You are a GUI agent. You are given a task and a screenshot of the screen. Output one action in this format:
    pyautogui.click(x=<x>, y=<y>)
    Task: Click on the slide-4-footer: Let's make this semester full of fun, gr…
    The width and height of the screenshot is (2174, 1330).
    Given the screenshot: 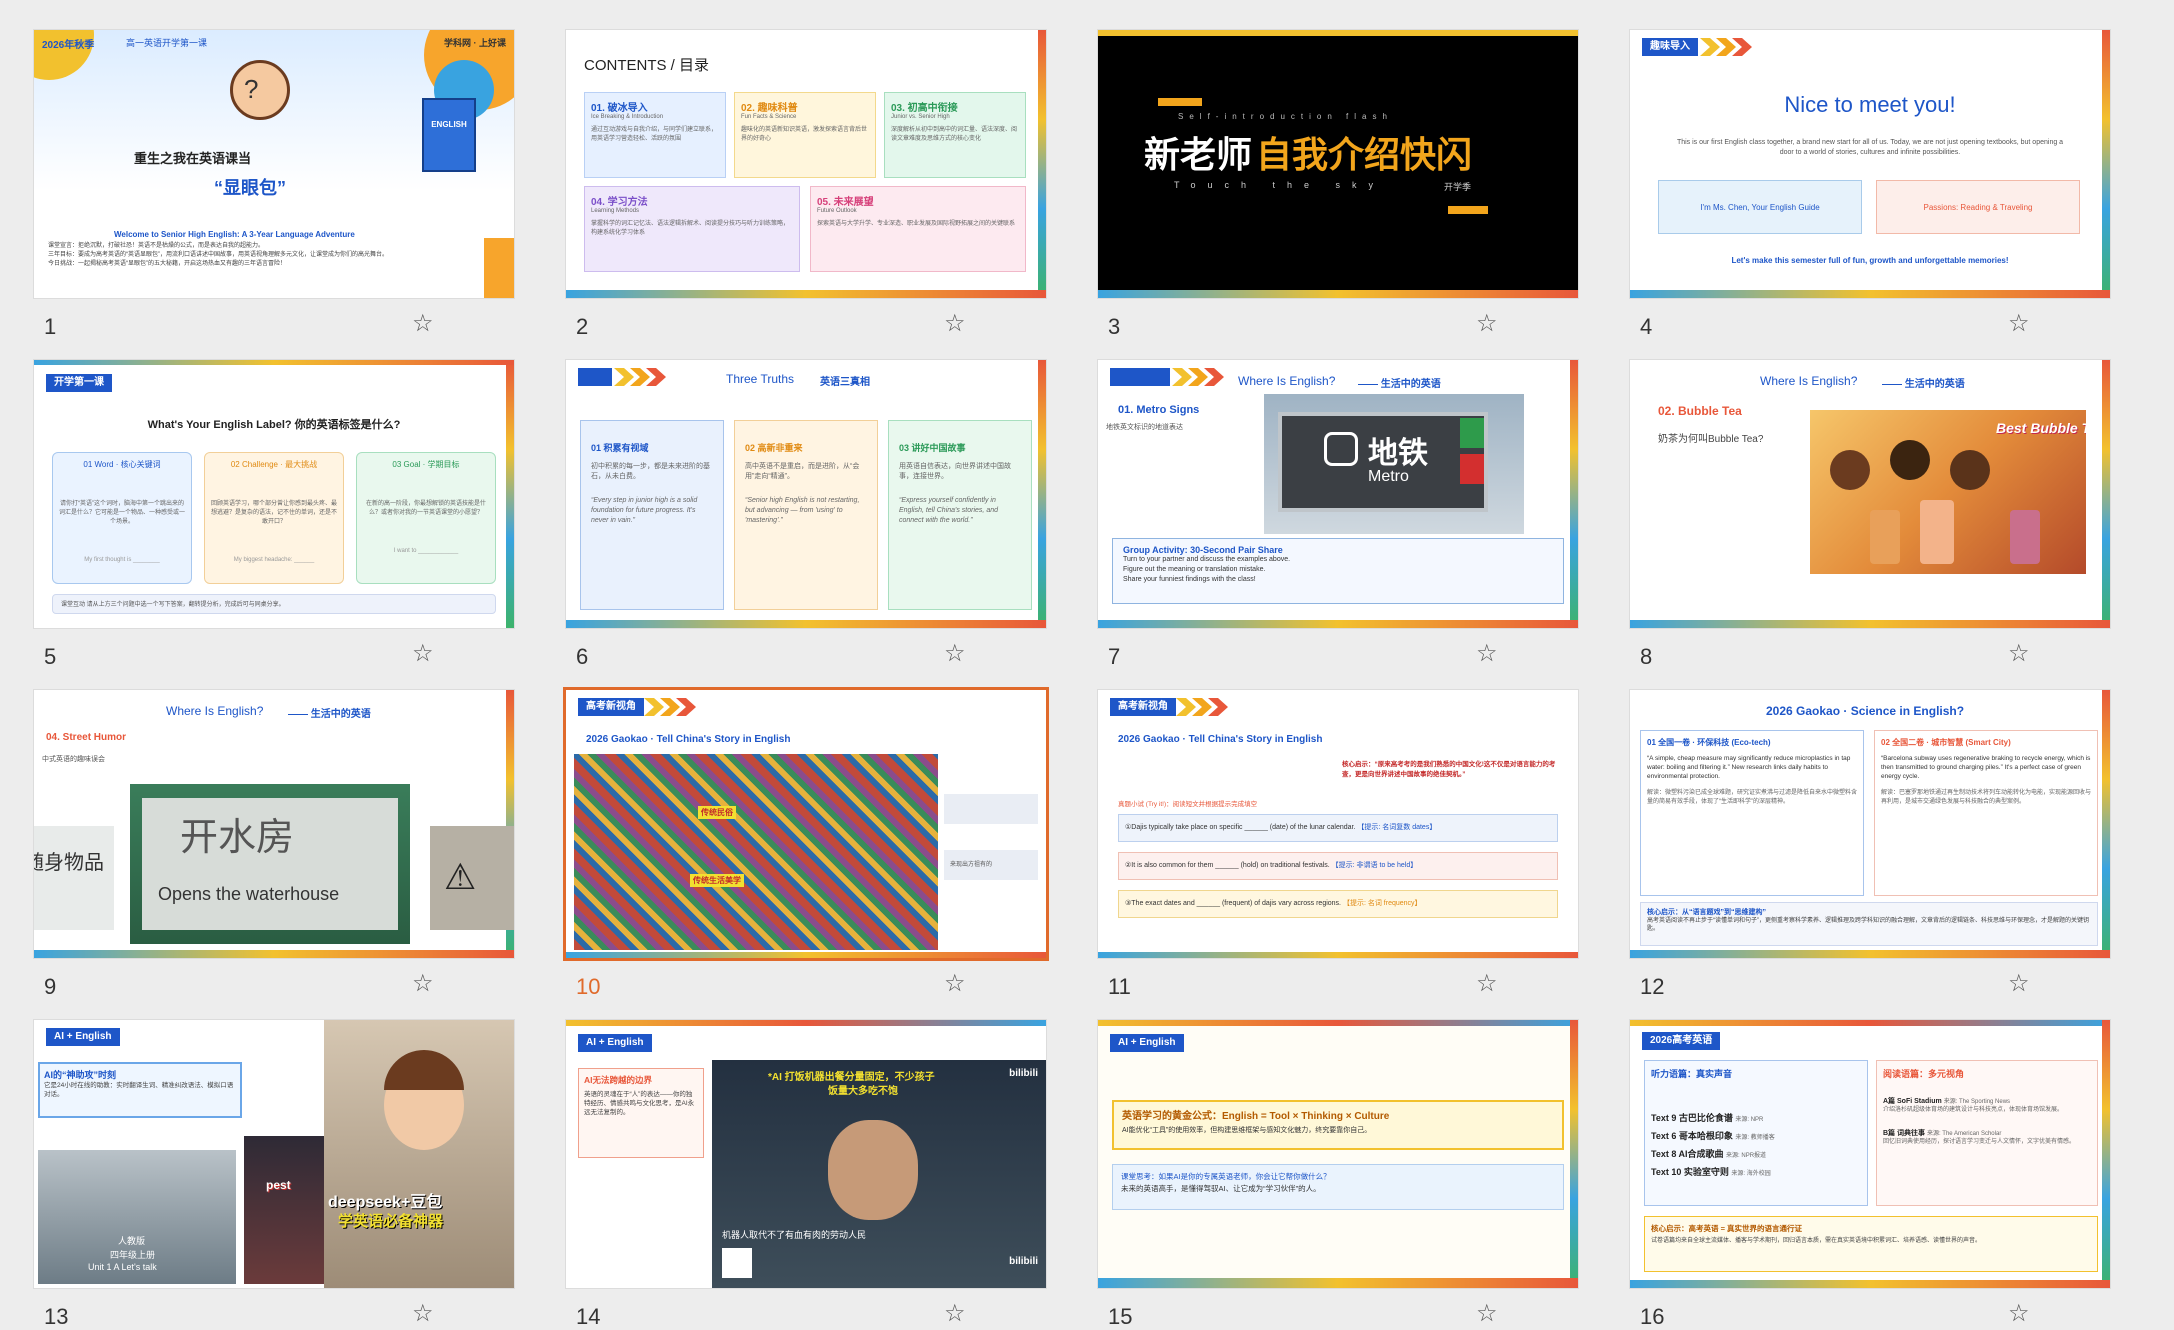 What is the action you would take?
    pyautogui.click(x=1870, y=260)
    